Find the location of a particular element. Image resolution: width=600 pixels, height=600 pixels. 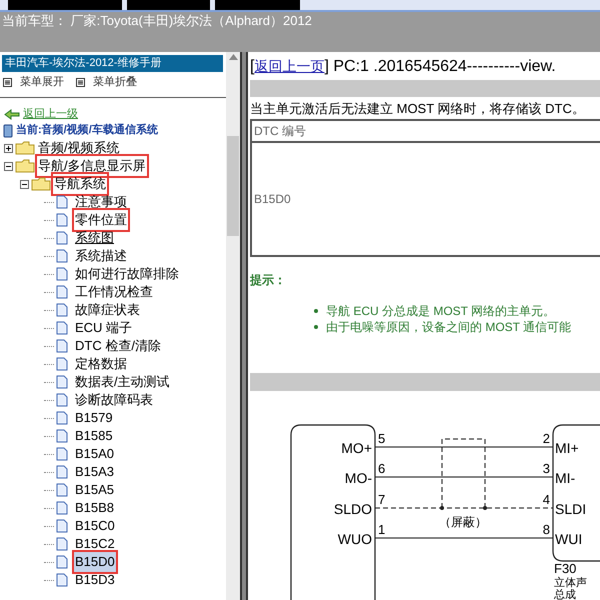

sidebar-title: 丰田汽车-埃尔法-2012-维修手册 is located at coordinates (112, 63).